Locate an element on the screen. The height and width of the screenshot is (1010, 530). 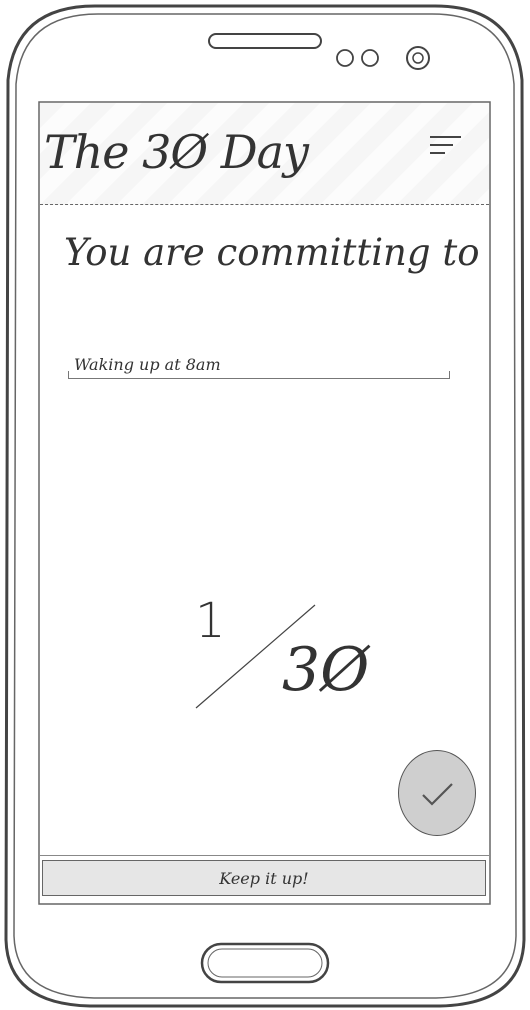
app-title: The 3Ø Day is located at coordinates (176, 152).